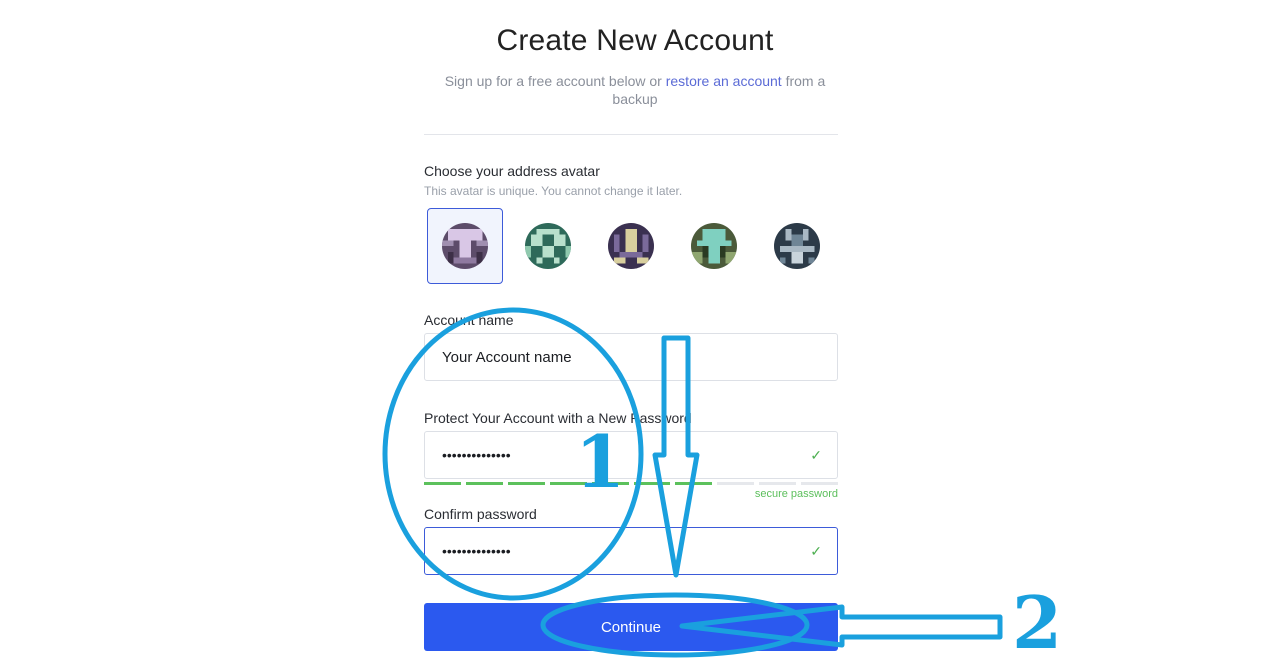 The width and height of the screenshot is (1270, 665). What do you see at coordinates (1037, 622) in the screenshot?
I see `annotation-number-2: 2` at bounding box center [1037, 622].